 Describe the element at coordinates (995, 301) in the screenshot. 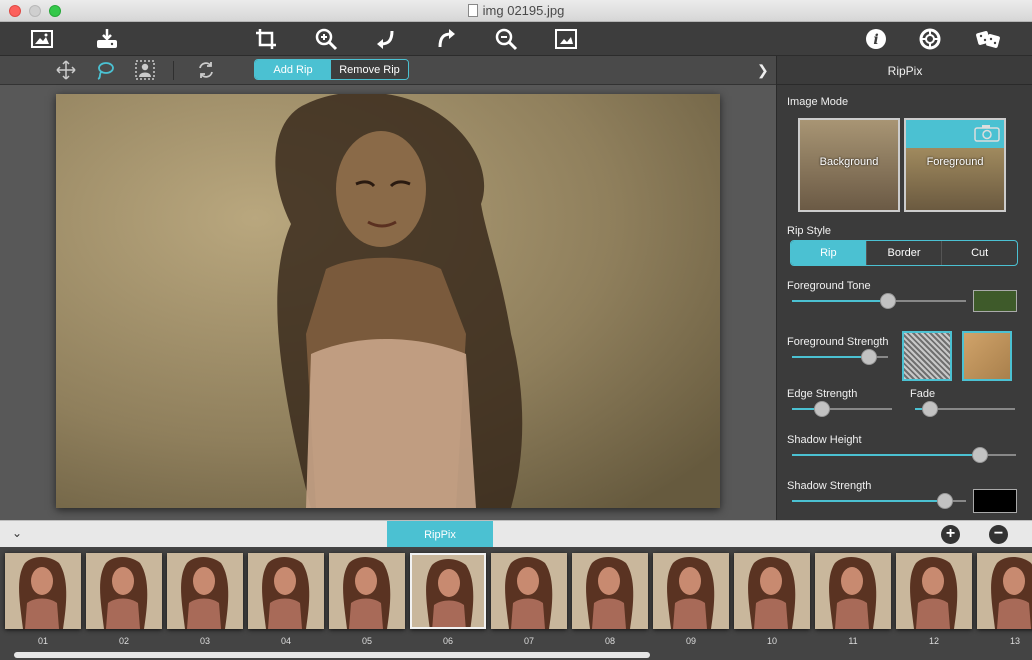

I see `foreground-tone-swatch` at that location.